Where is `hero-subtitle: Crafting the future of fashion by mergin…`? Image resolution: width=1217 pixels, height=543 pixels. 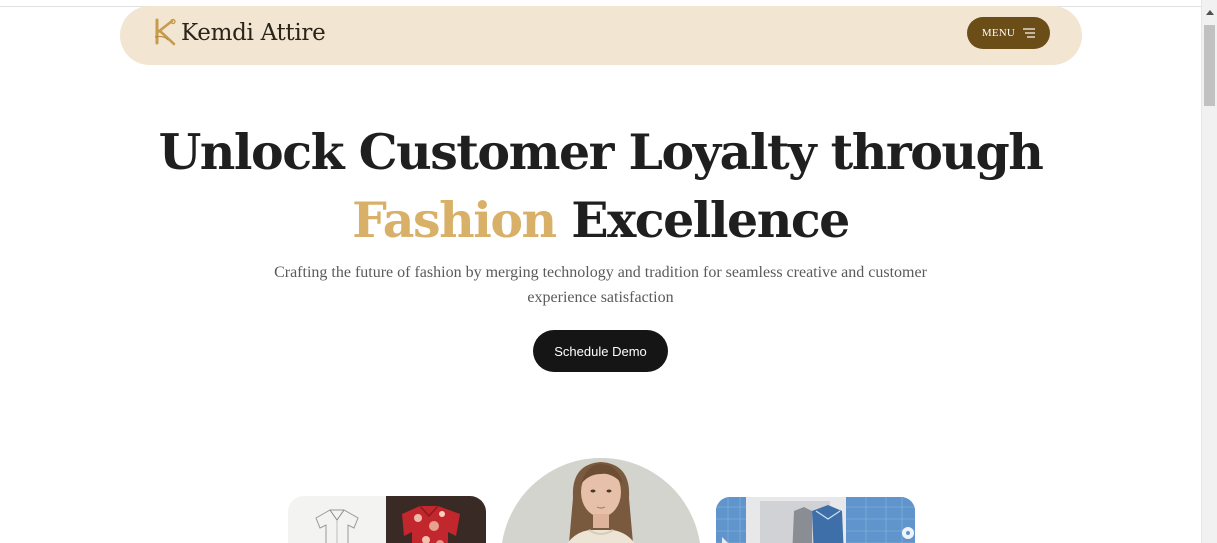
hero-subtitle: Crafting the future of fashion by mergin… is located at coordinates (600, 285).